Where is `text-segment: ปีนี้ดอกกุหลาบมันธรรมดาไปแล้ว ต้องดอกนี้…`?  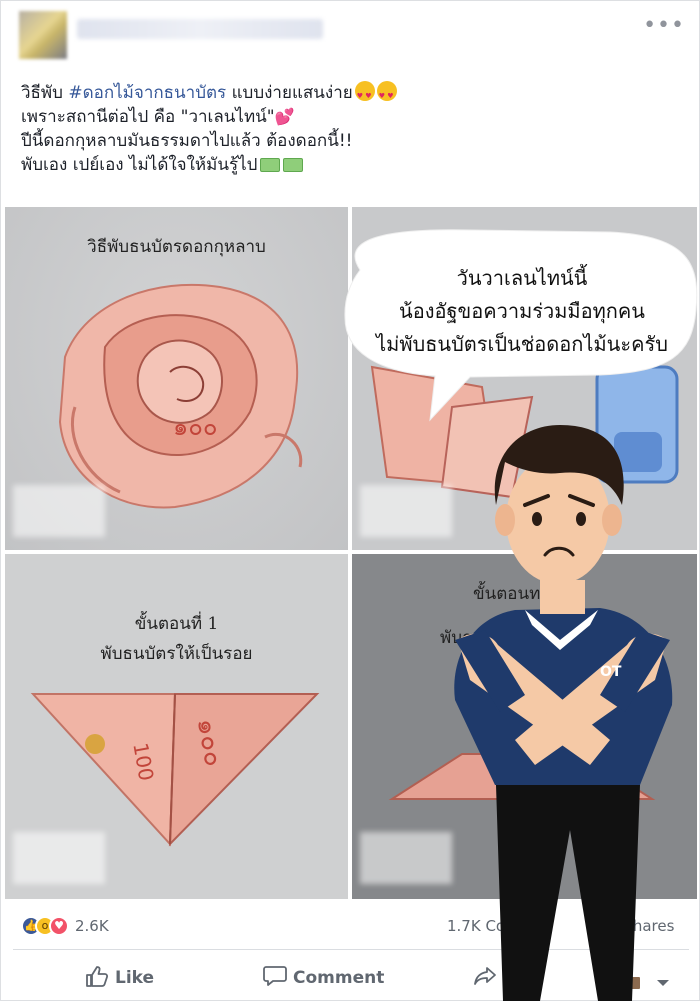
text-segment: ปีนี้ดอกกุหลาบมันธรรมดาไปแล้ว ต้องดอกนี้… is located at coordinates (187, 141).